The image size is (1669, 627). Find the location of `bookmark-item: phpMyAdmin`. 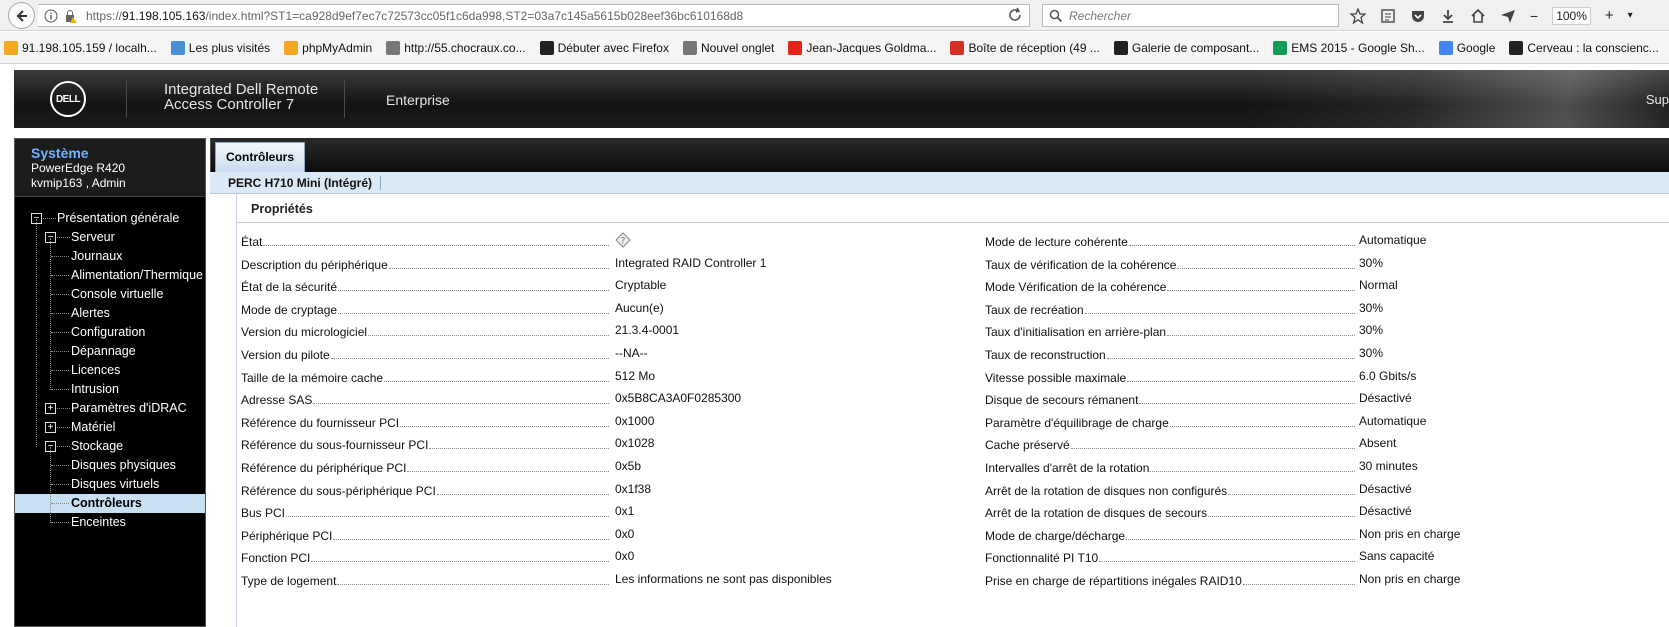

bookmark-item: phpMyAdmin is located at coordinates (328, 47).